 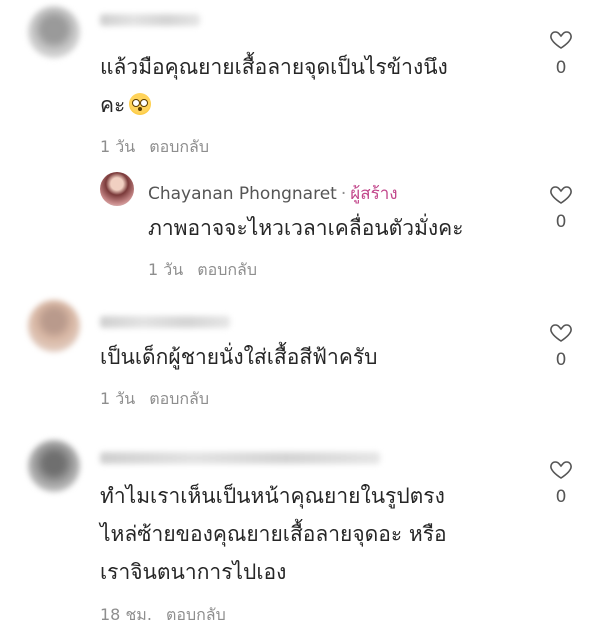 What do you see at coordinates (274, 86) in the screenshot?
I see `comment-text: แล้วมือคุณยายเสื้อลายจุดเป็นไรข้างนึง คะ` at bounding box center [274, 86].